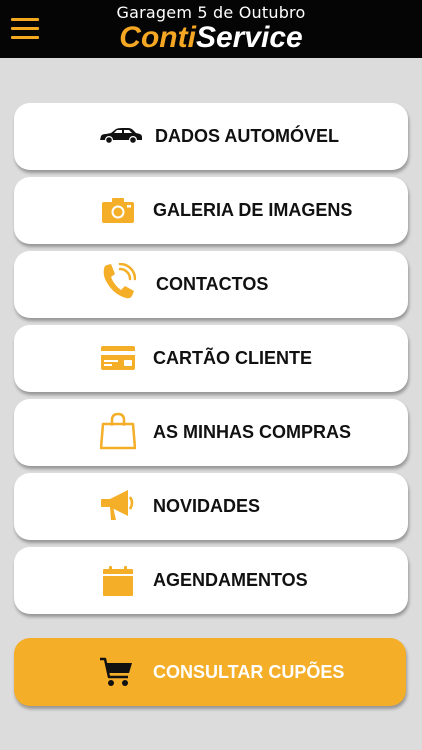 This screenshot has width=422, height=750. I want to click on menu-item-label: AGENDAMENTOS, so click(230, 580).